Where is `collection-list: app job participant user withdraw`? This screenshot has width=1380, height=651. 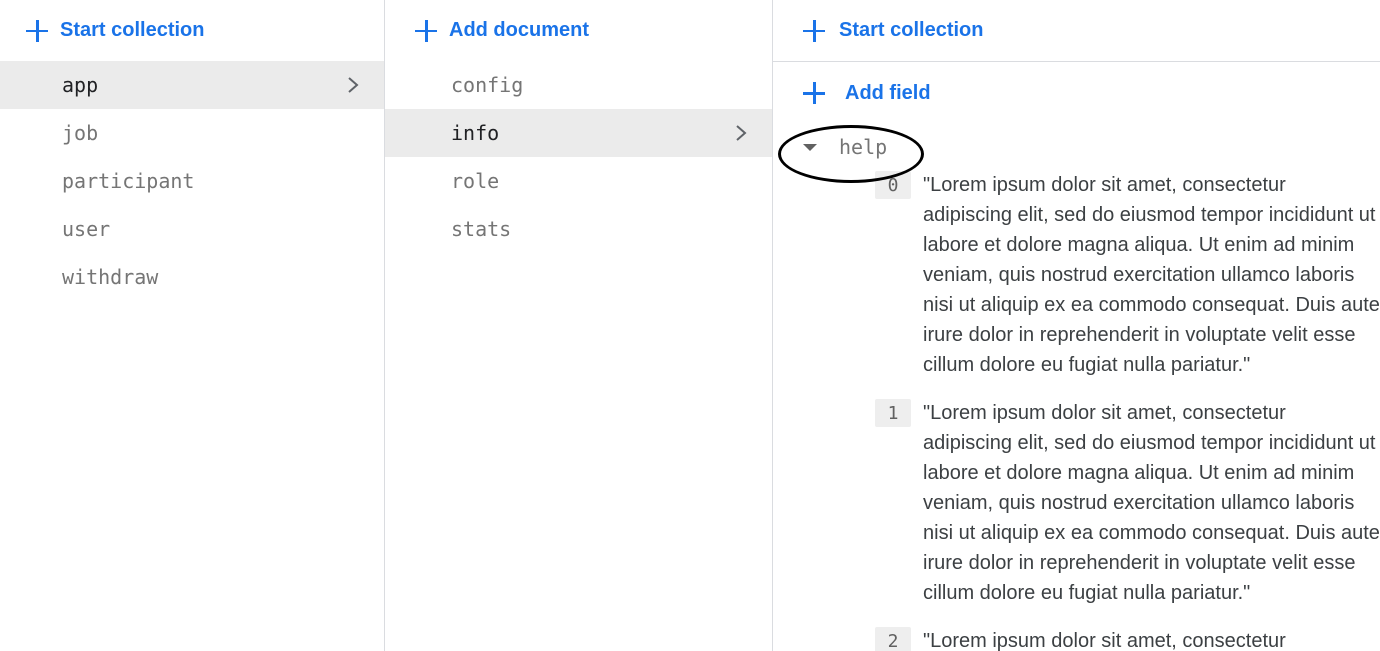
collection-list: app job participant user withdraw is located at coordinates (192, 181).